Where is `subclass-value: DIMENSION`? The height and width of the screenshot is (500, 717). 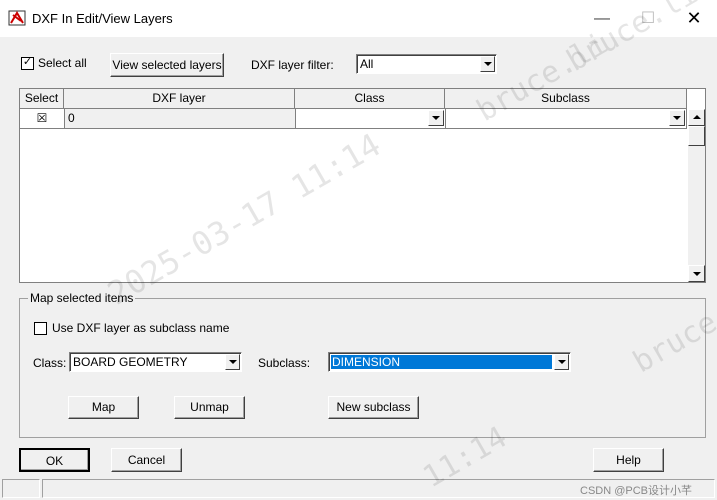
subclass-value: DIMENSION is located at coordinates (441, 362).